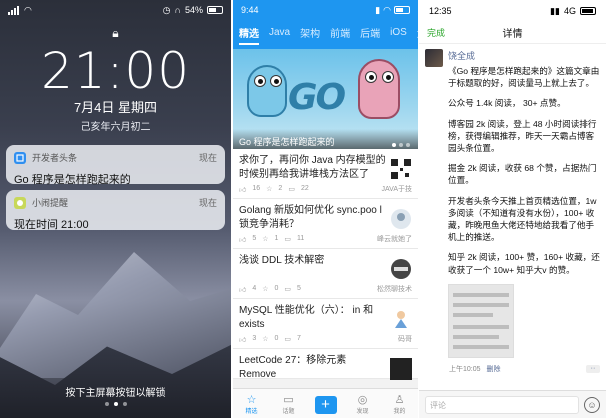 Image resolution: width=606 pixels, height=418 pixels. What do you see at coordinates (115, 165) in the screenshot?
I see `notification-news: 开发者头条 现在 Go 程序是怎样跑起来的` at bounding box center [115, 165].